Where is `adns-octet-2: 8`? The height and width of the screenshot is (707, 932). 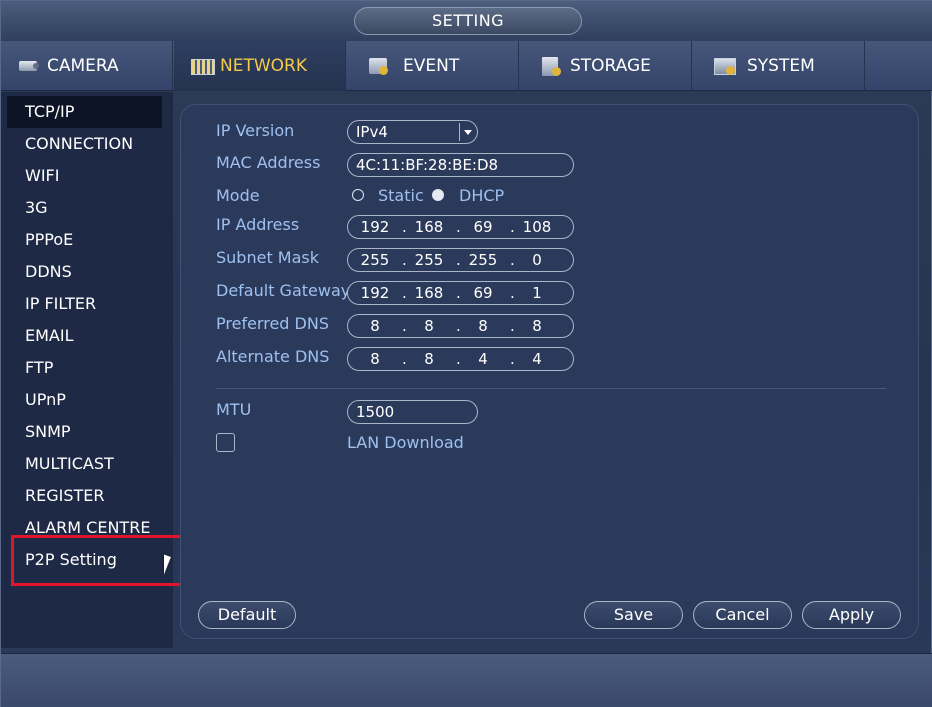
adns-octet-2: 8 is located at coordinates (429, 359).